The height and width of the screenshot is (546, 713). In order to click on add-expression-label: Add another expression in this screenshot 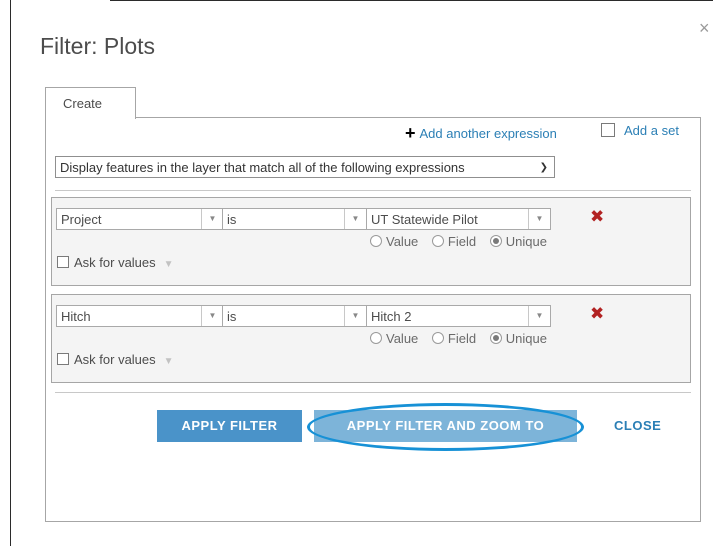, I will do `click(488, 133)`.